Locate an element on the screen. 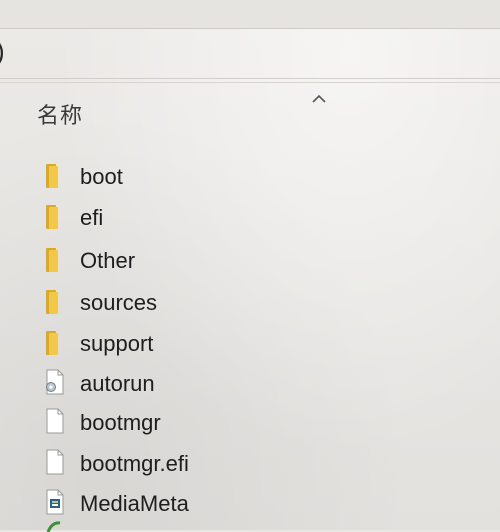  file-name: sources is located at coordinates (119, 302).